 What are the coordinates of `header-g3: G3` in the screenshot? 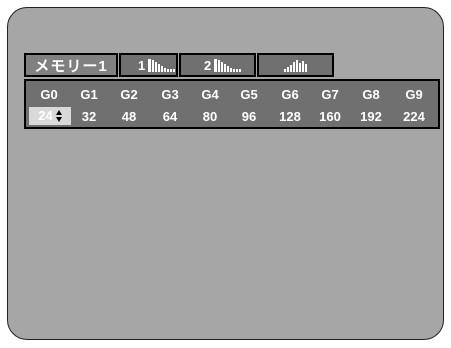 It's located at (170, 94).